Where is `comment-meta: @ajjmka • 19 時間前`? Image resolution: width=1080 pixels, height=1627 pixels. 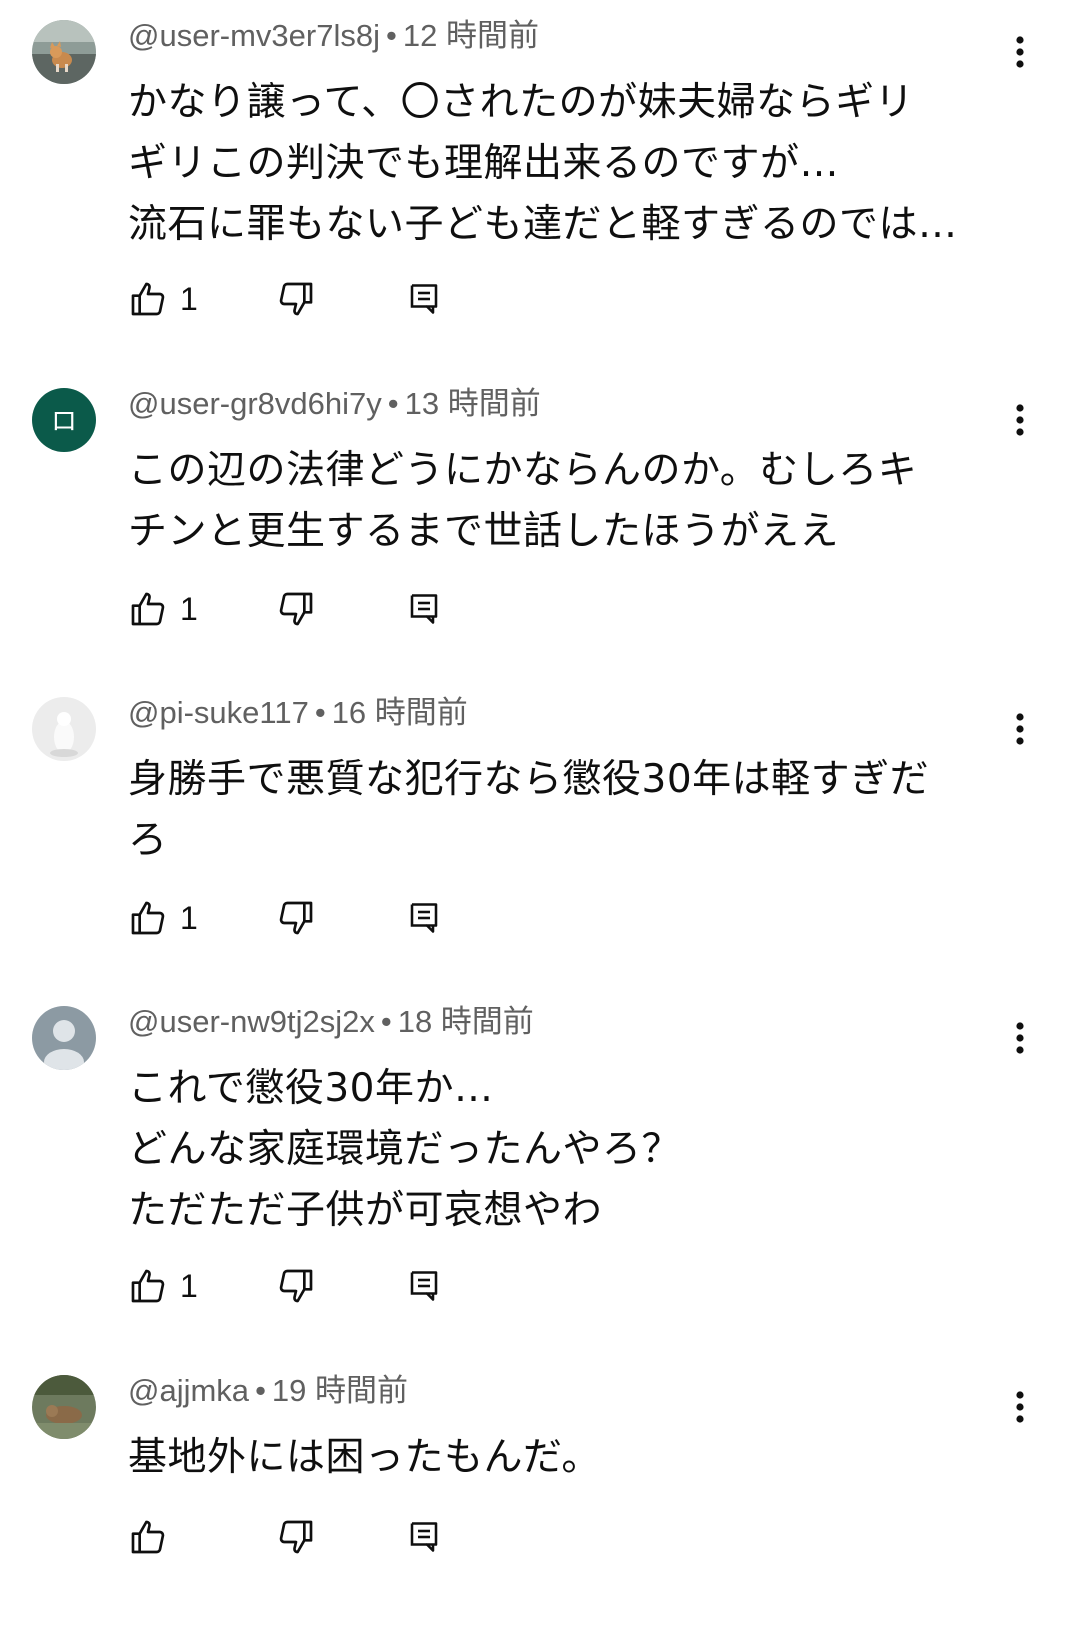
comment-meta: @ajjmka • 19 時間前 is located at coordinates (268, 1391).